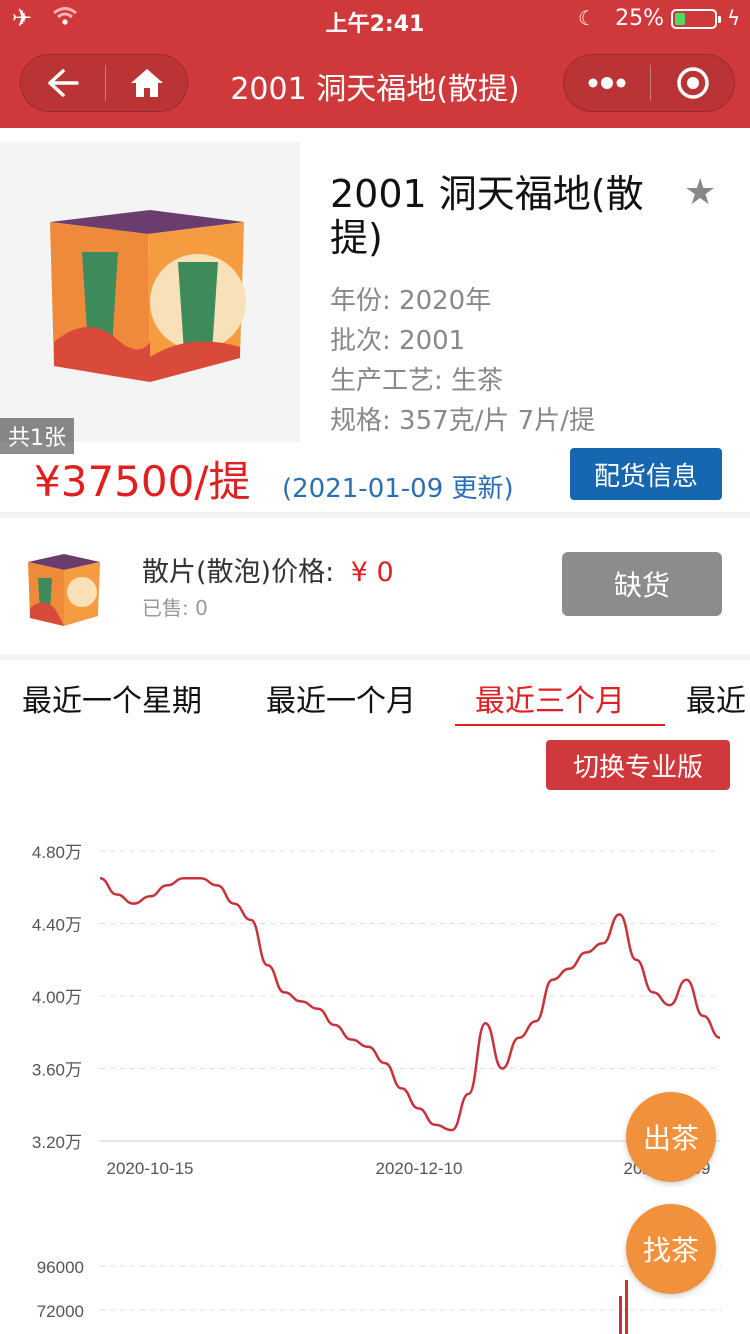  I want to click on loose-price-row: 散片(散泡)价格: ¥ 0 已售: 0 缺货, so click(375, 586).